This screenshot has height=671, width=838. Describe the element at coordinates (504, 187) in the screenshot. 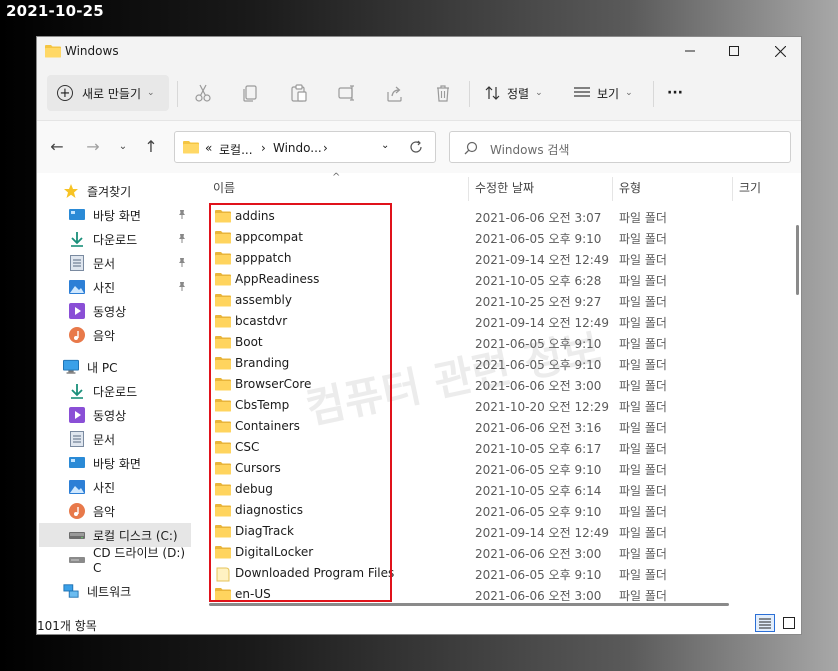

I see `column-header-date: 수정한 날짜` at that location.